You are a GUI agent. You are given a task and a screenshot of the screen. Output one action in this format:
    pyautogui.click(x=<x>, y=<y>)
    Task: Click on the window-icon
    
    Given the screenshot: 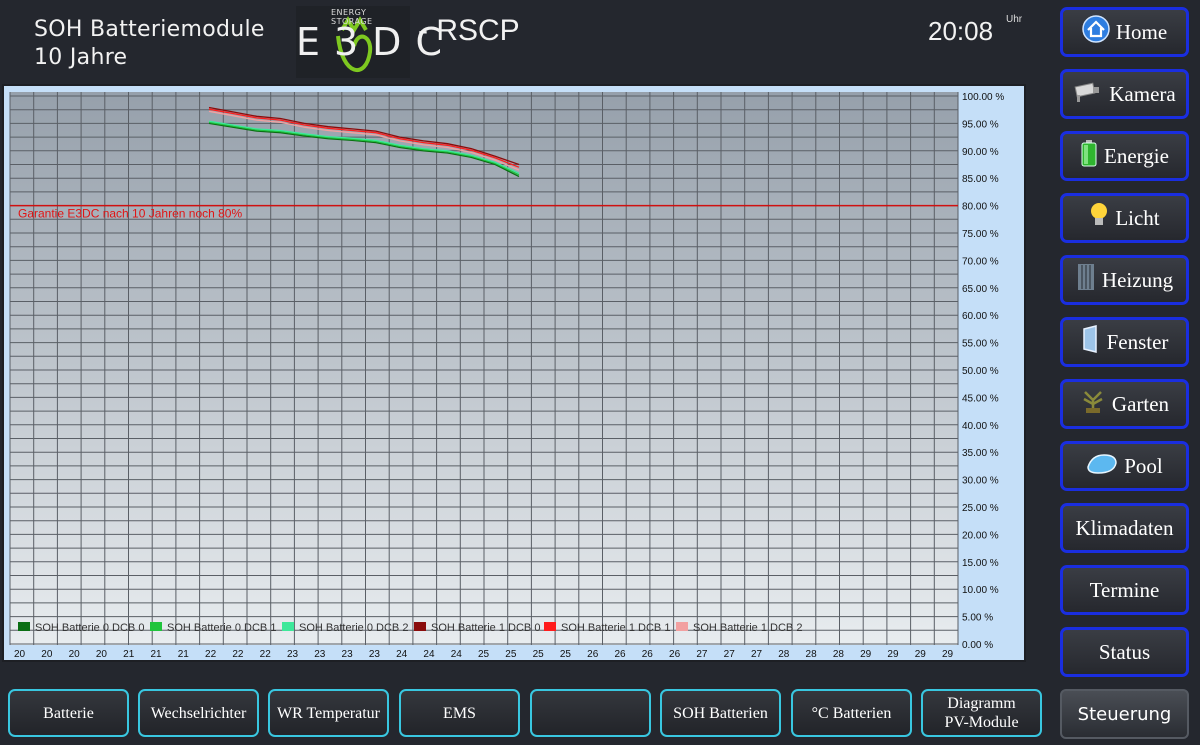 What is the action you would take?
    pyautogui.click(x=1091, y=342)
    